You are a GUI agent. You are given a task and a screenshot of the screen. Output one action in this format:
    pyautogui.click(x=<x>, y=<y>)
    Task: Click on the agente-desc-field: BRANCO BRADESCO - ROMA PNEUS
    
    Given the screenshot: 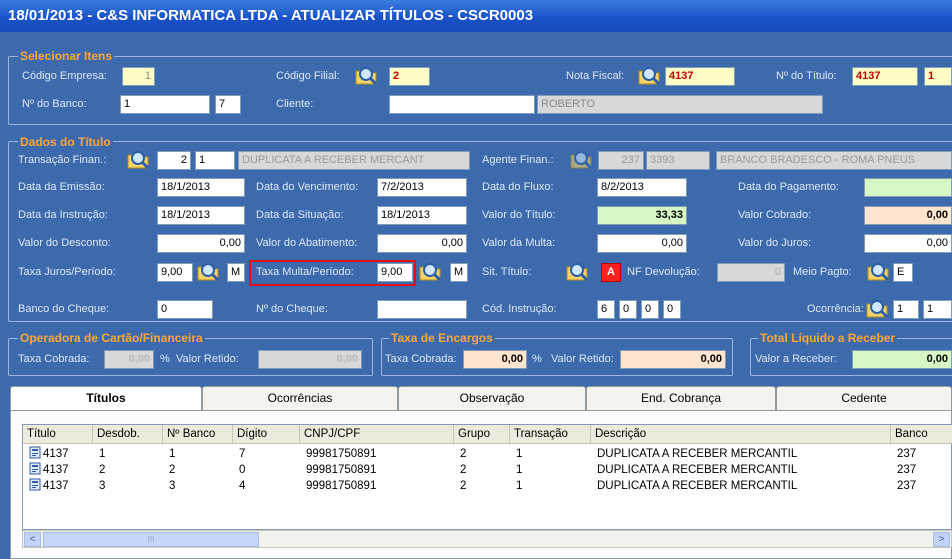 What is the action you would take?
    pyautogui.click(x=834, y=160)
    